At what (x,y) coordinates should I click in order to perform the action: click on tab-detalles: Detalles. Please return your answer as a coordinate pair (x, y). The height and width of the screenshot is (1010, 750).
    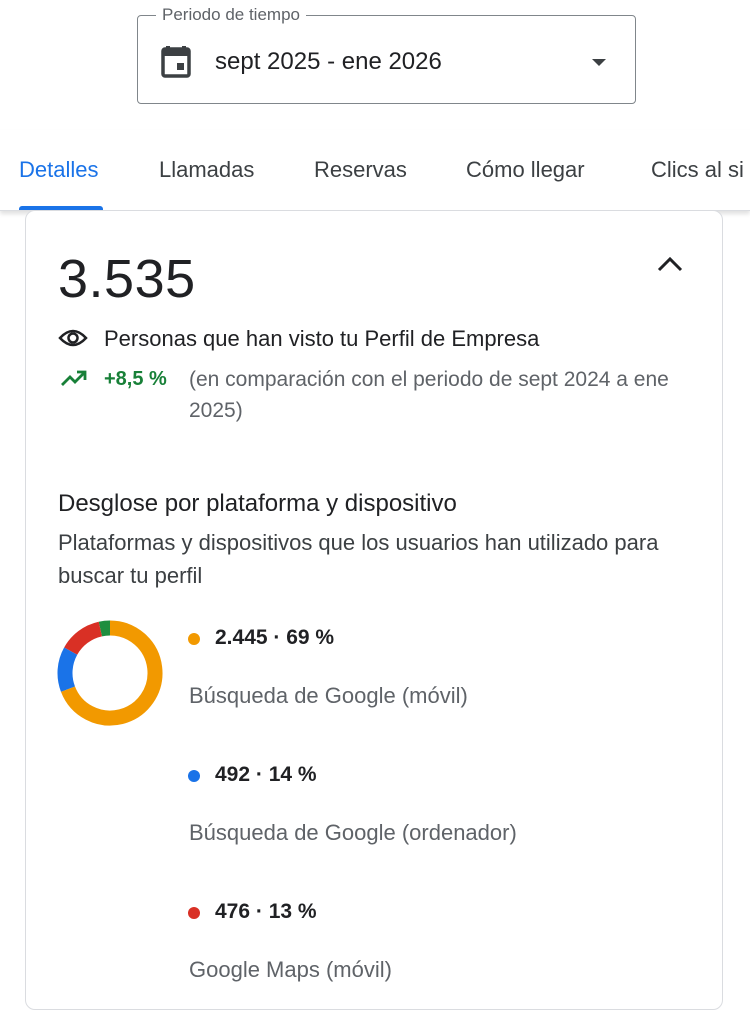
    Looking at the image, I should click on (58, 170).